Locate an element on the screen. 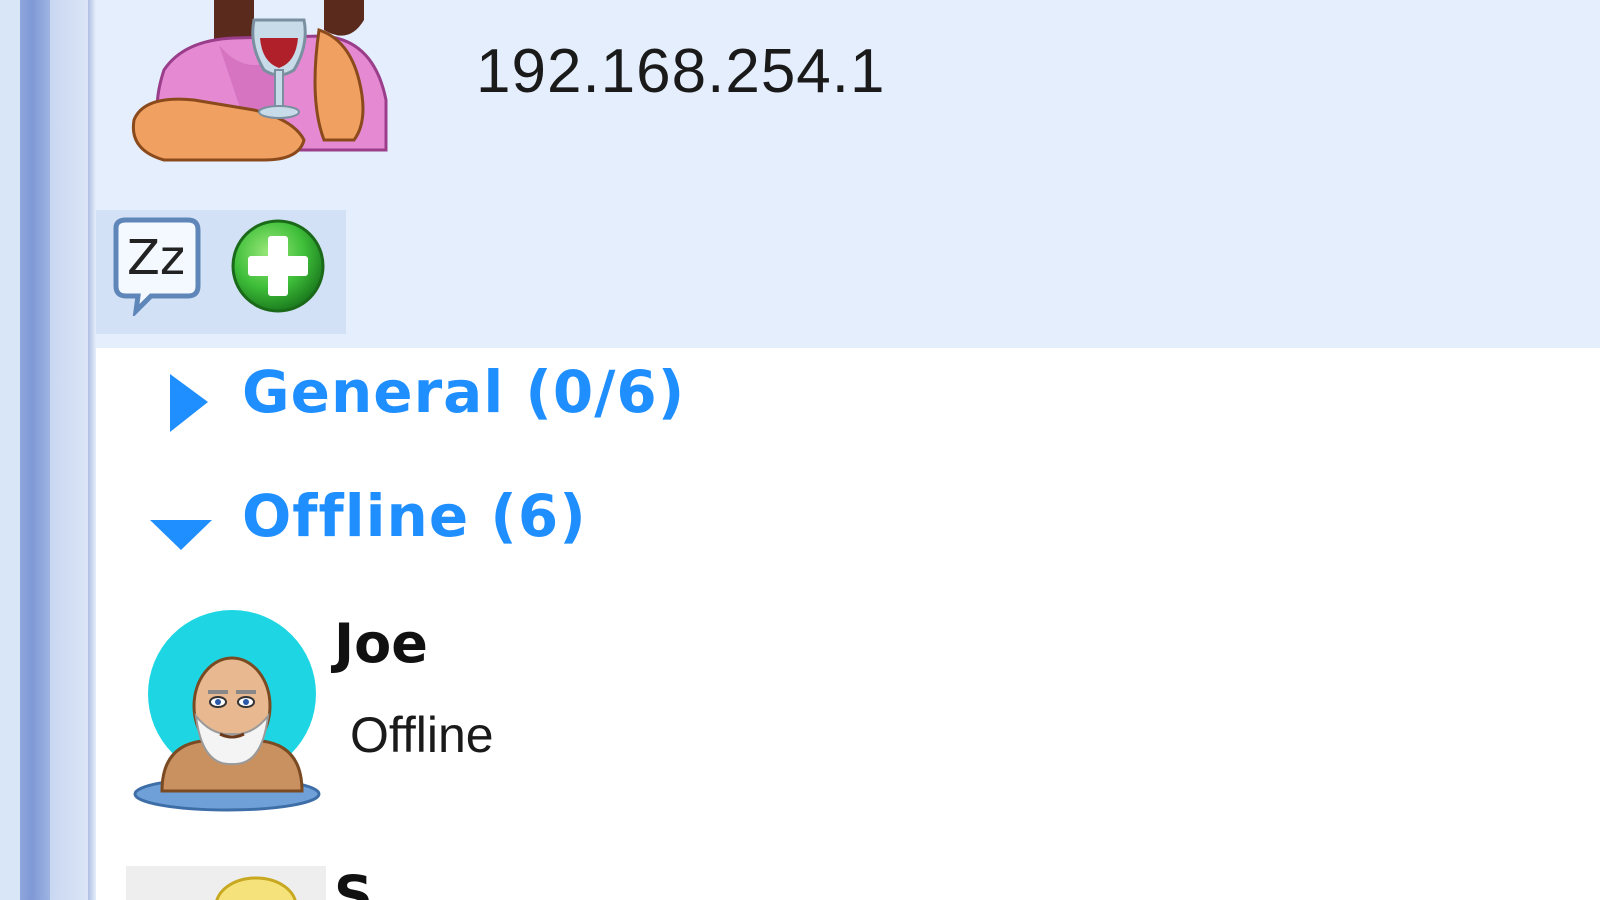 This screenshot has width=1600, height=900. contact-name: S is located at coordinates (353, 882).